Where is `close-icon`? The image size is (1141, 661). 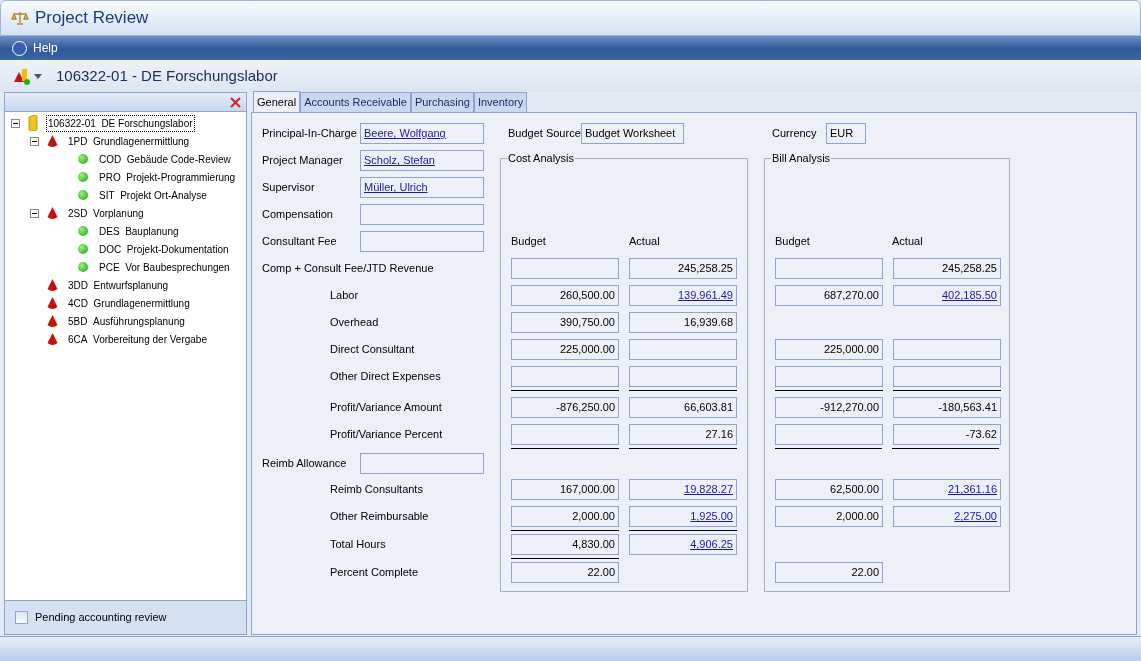 close-icon is located at coordinates (235, 102).